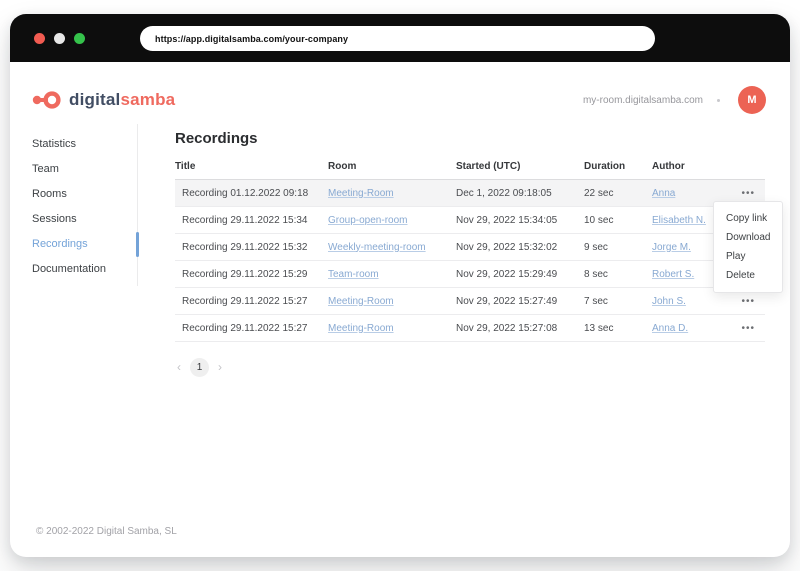 The width and height of the screenshot is (800, 571). I want to click on actions-cell: •••, so click(746, 328).